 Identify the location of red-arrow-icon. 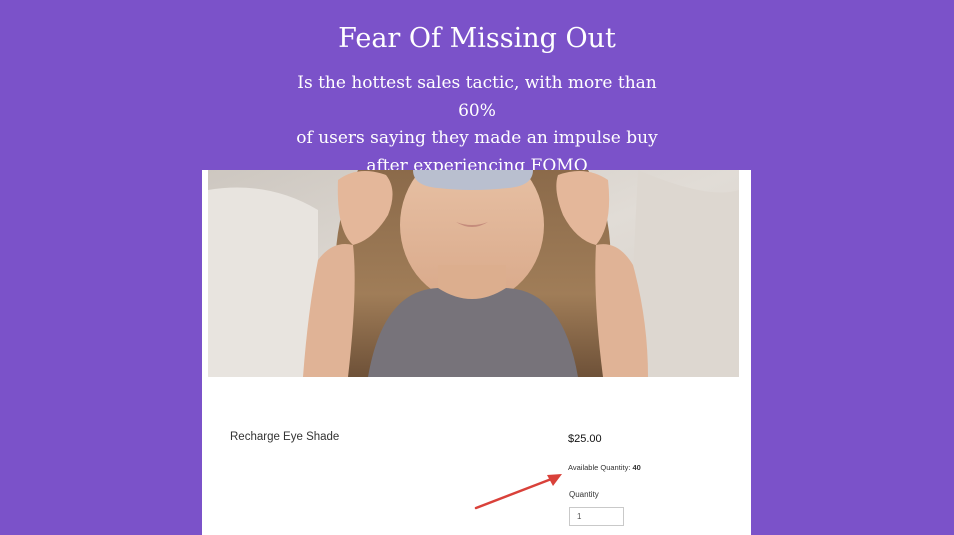
(518, 492).